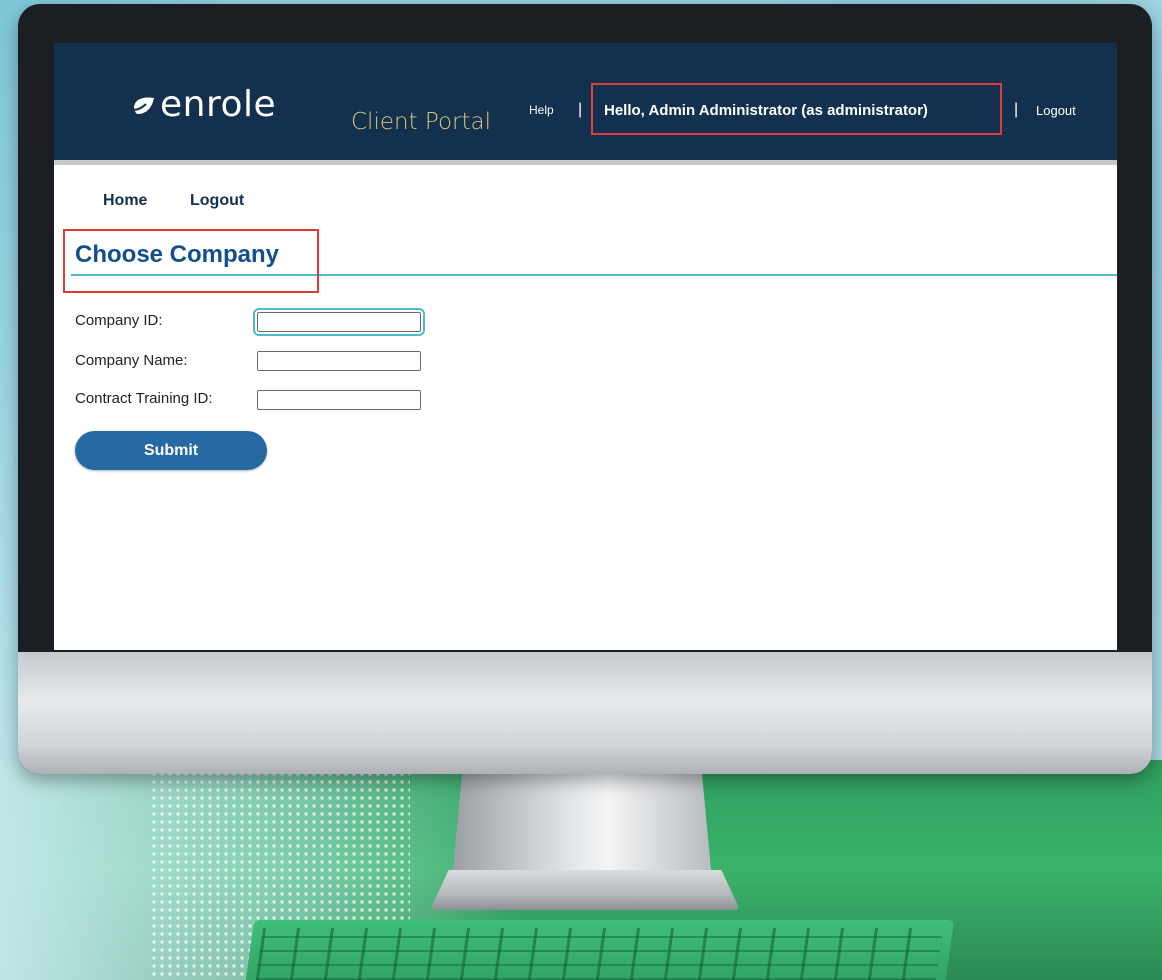  What do you see at coordinates (171, 450) in the screenshot?
I see `submit-button: Submit` at bounding box center [171, 450].